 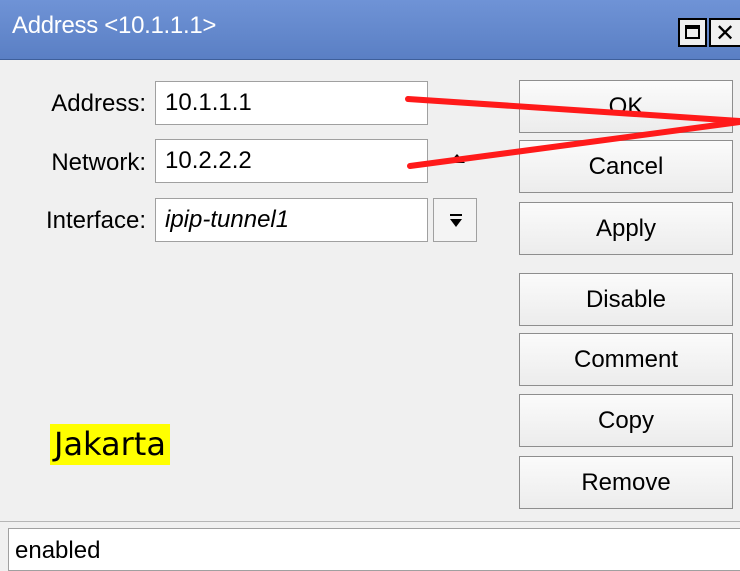 I want to click on network-field: 10.2.2.2, so click(x=291, y=161).